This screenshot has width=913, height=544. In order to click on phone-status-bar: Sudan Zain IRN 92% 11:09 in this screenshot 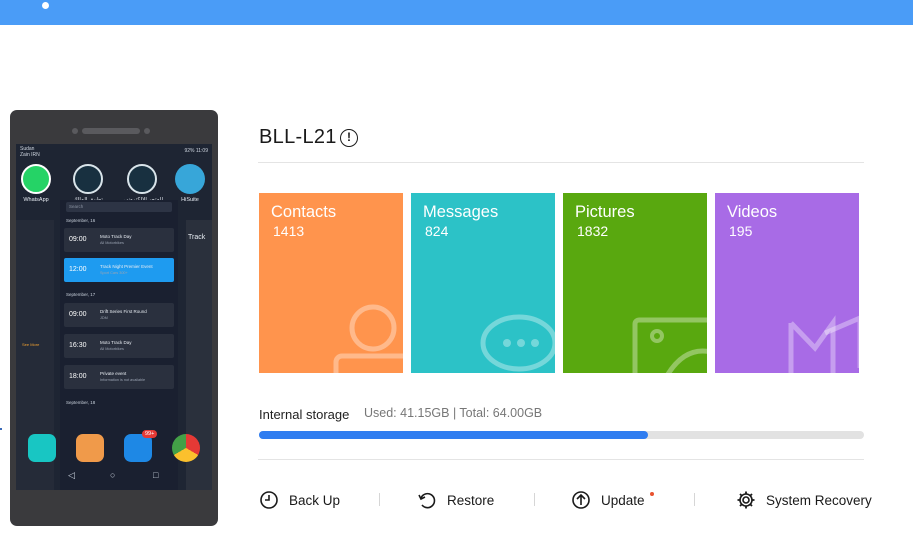, I will do `click(114, 152)`.